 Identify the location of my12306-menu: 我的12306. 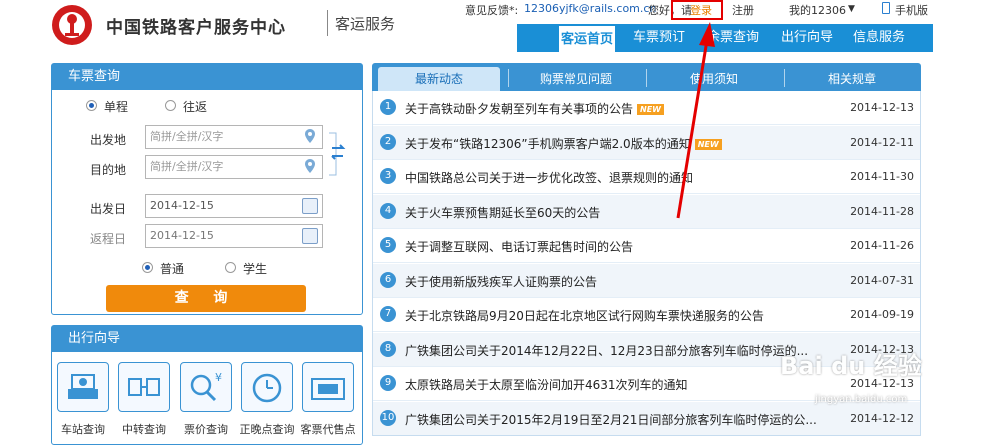
(817, 10).